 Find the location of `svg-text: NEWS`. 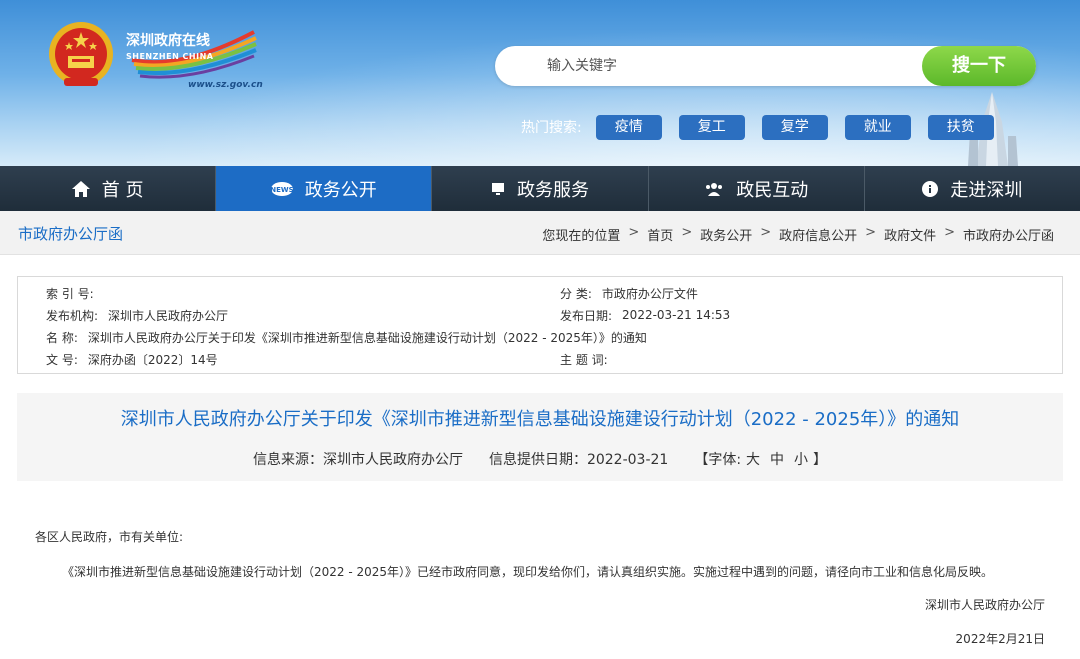

svg-text: NEWS is located at coordinates (282, 190).